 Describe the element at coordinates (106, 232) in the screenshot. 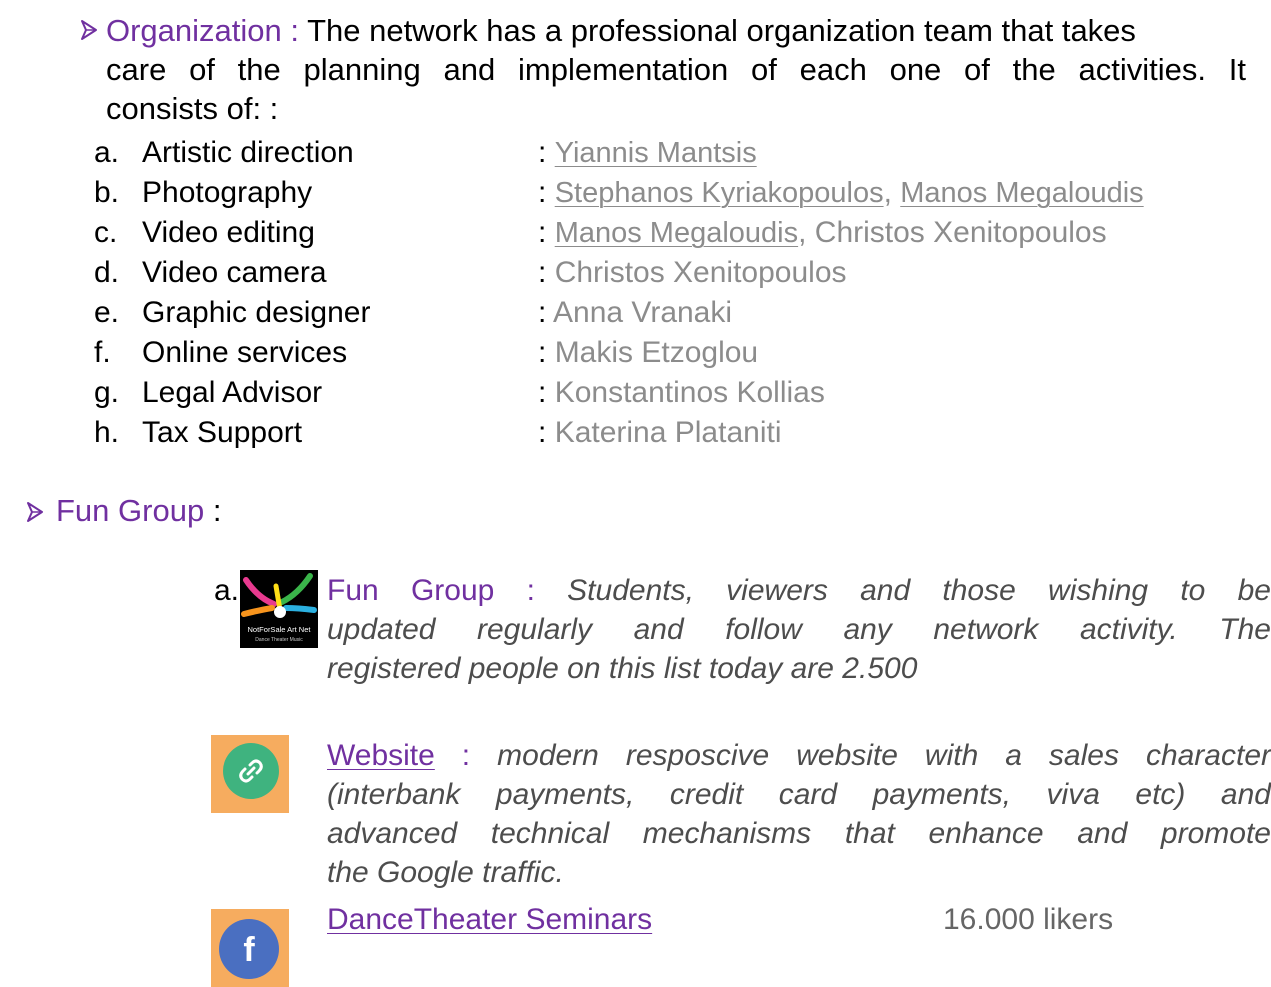

I see `role-letter: c.` at that location.